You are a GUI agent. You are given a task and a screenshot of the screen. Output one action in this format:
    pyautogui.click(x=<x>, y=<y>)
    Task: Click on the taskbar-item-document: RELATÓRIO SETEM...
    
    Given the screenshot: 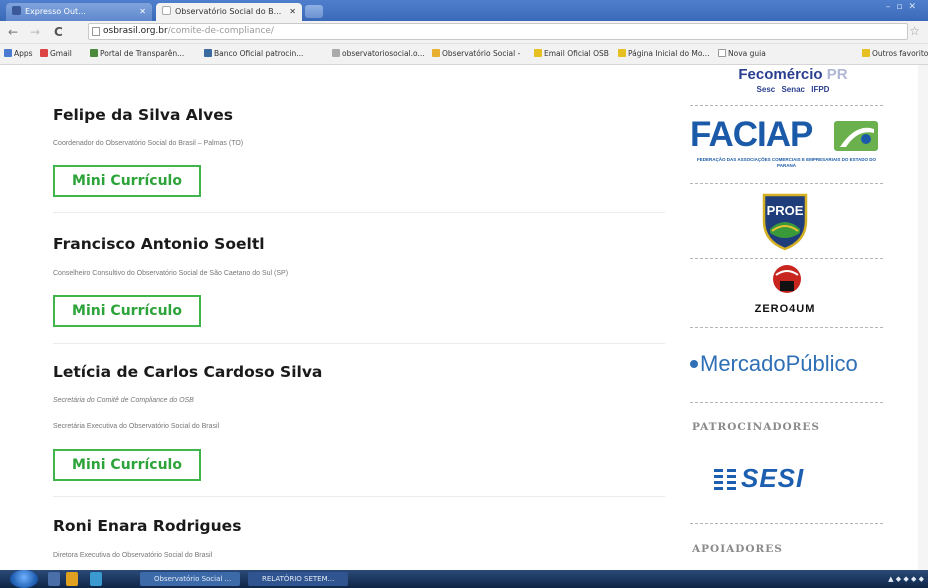 What is the action you would take?
    pyautogui.click(x=298, y=579)
    